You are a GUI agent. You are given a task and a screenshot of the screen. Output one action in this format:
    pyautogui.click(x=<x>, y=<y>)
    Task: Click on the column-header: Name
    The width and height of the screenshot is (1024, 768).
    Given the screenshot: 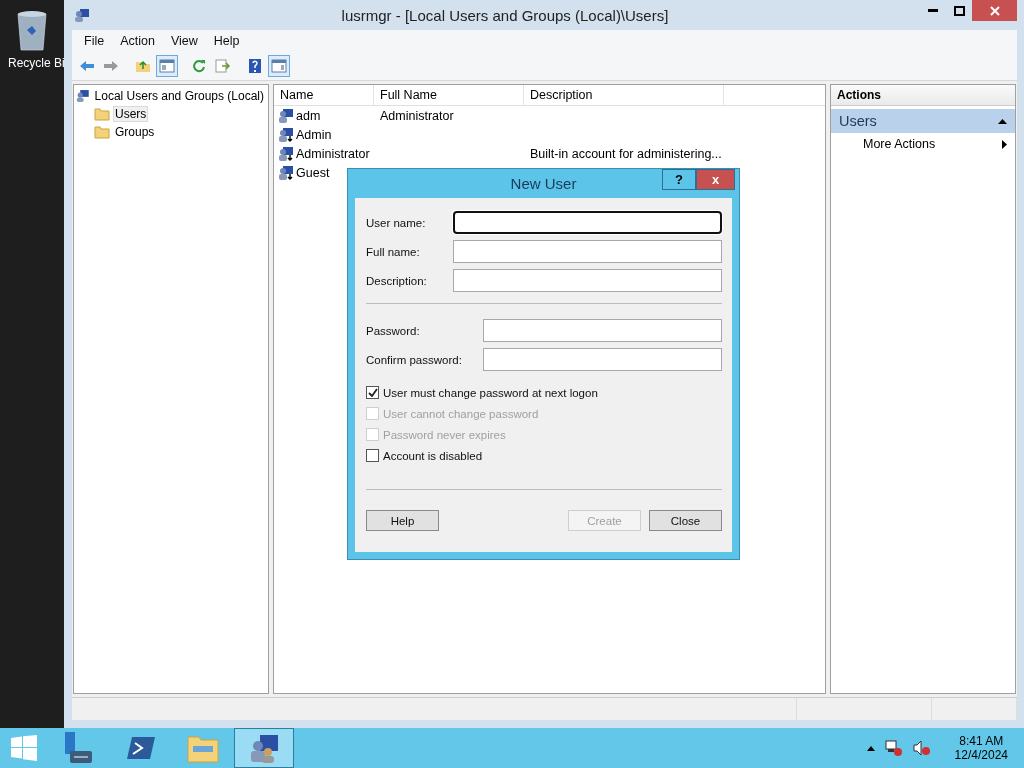 What is the action you would take?
    pyautogui.click(x=324, y=95)
    